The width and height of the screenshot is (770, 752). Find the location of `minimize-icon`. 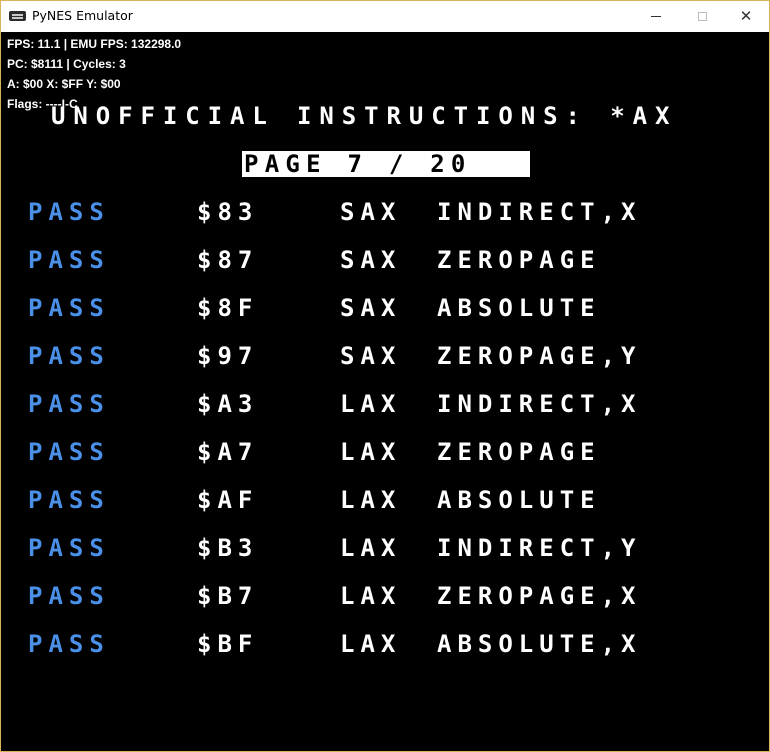

minimize-icon is located at coordinates (656, 16).